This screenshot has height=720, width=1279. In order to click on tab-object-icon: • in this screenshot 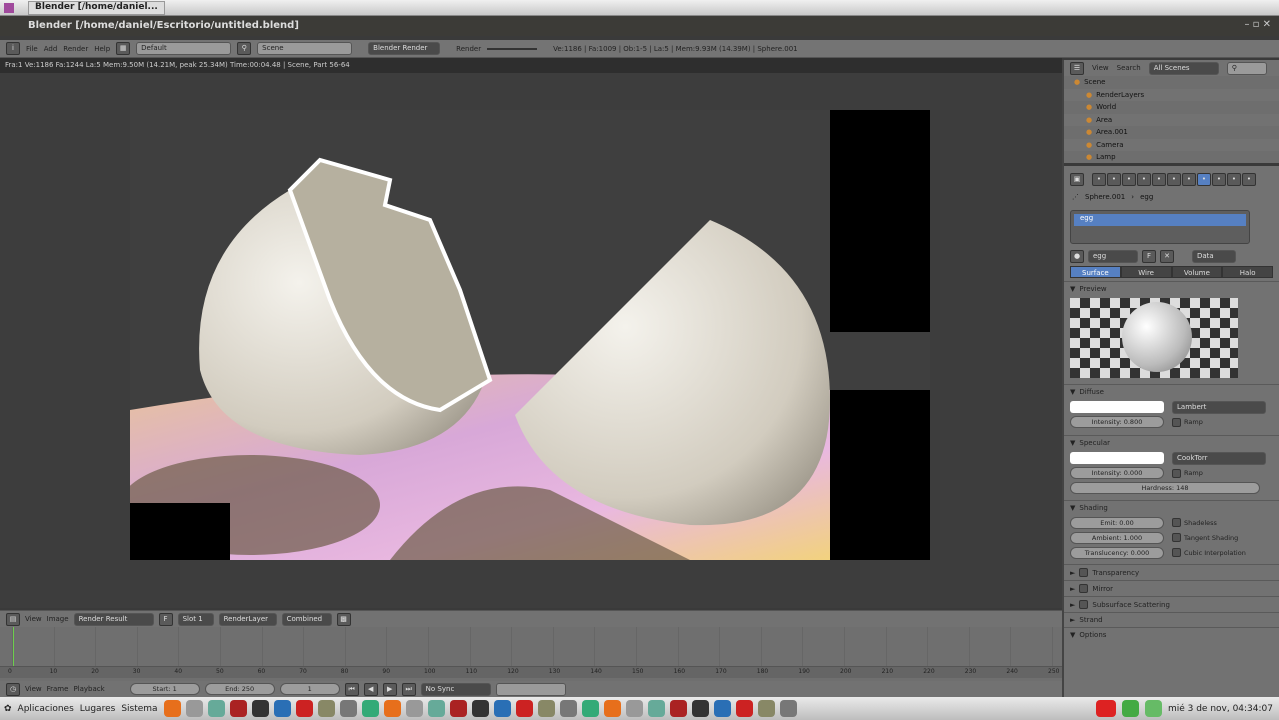, I will do `click(1144, 179)`.